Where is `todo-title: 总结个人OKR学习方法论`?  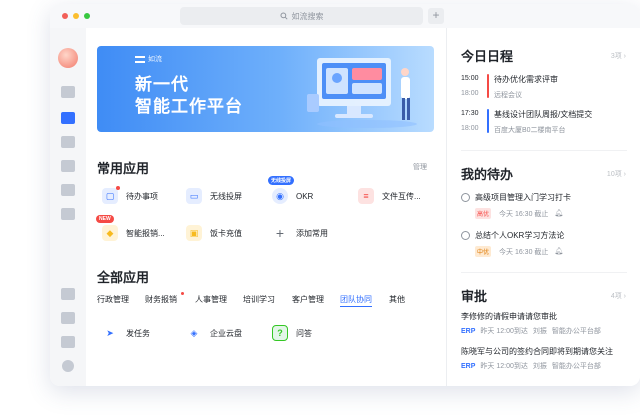
todo-title: 总结个人OKR学习方法论 is located at coordinates (519, 235).